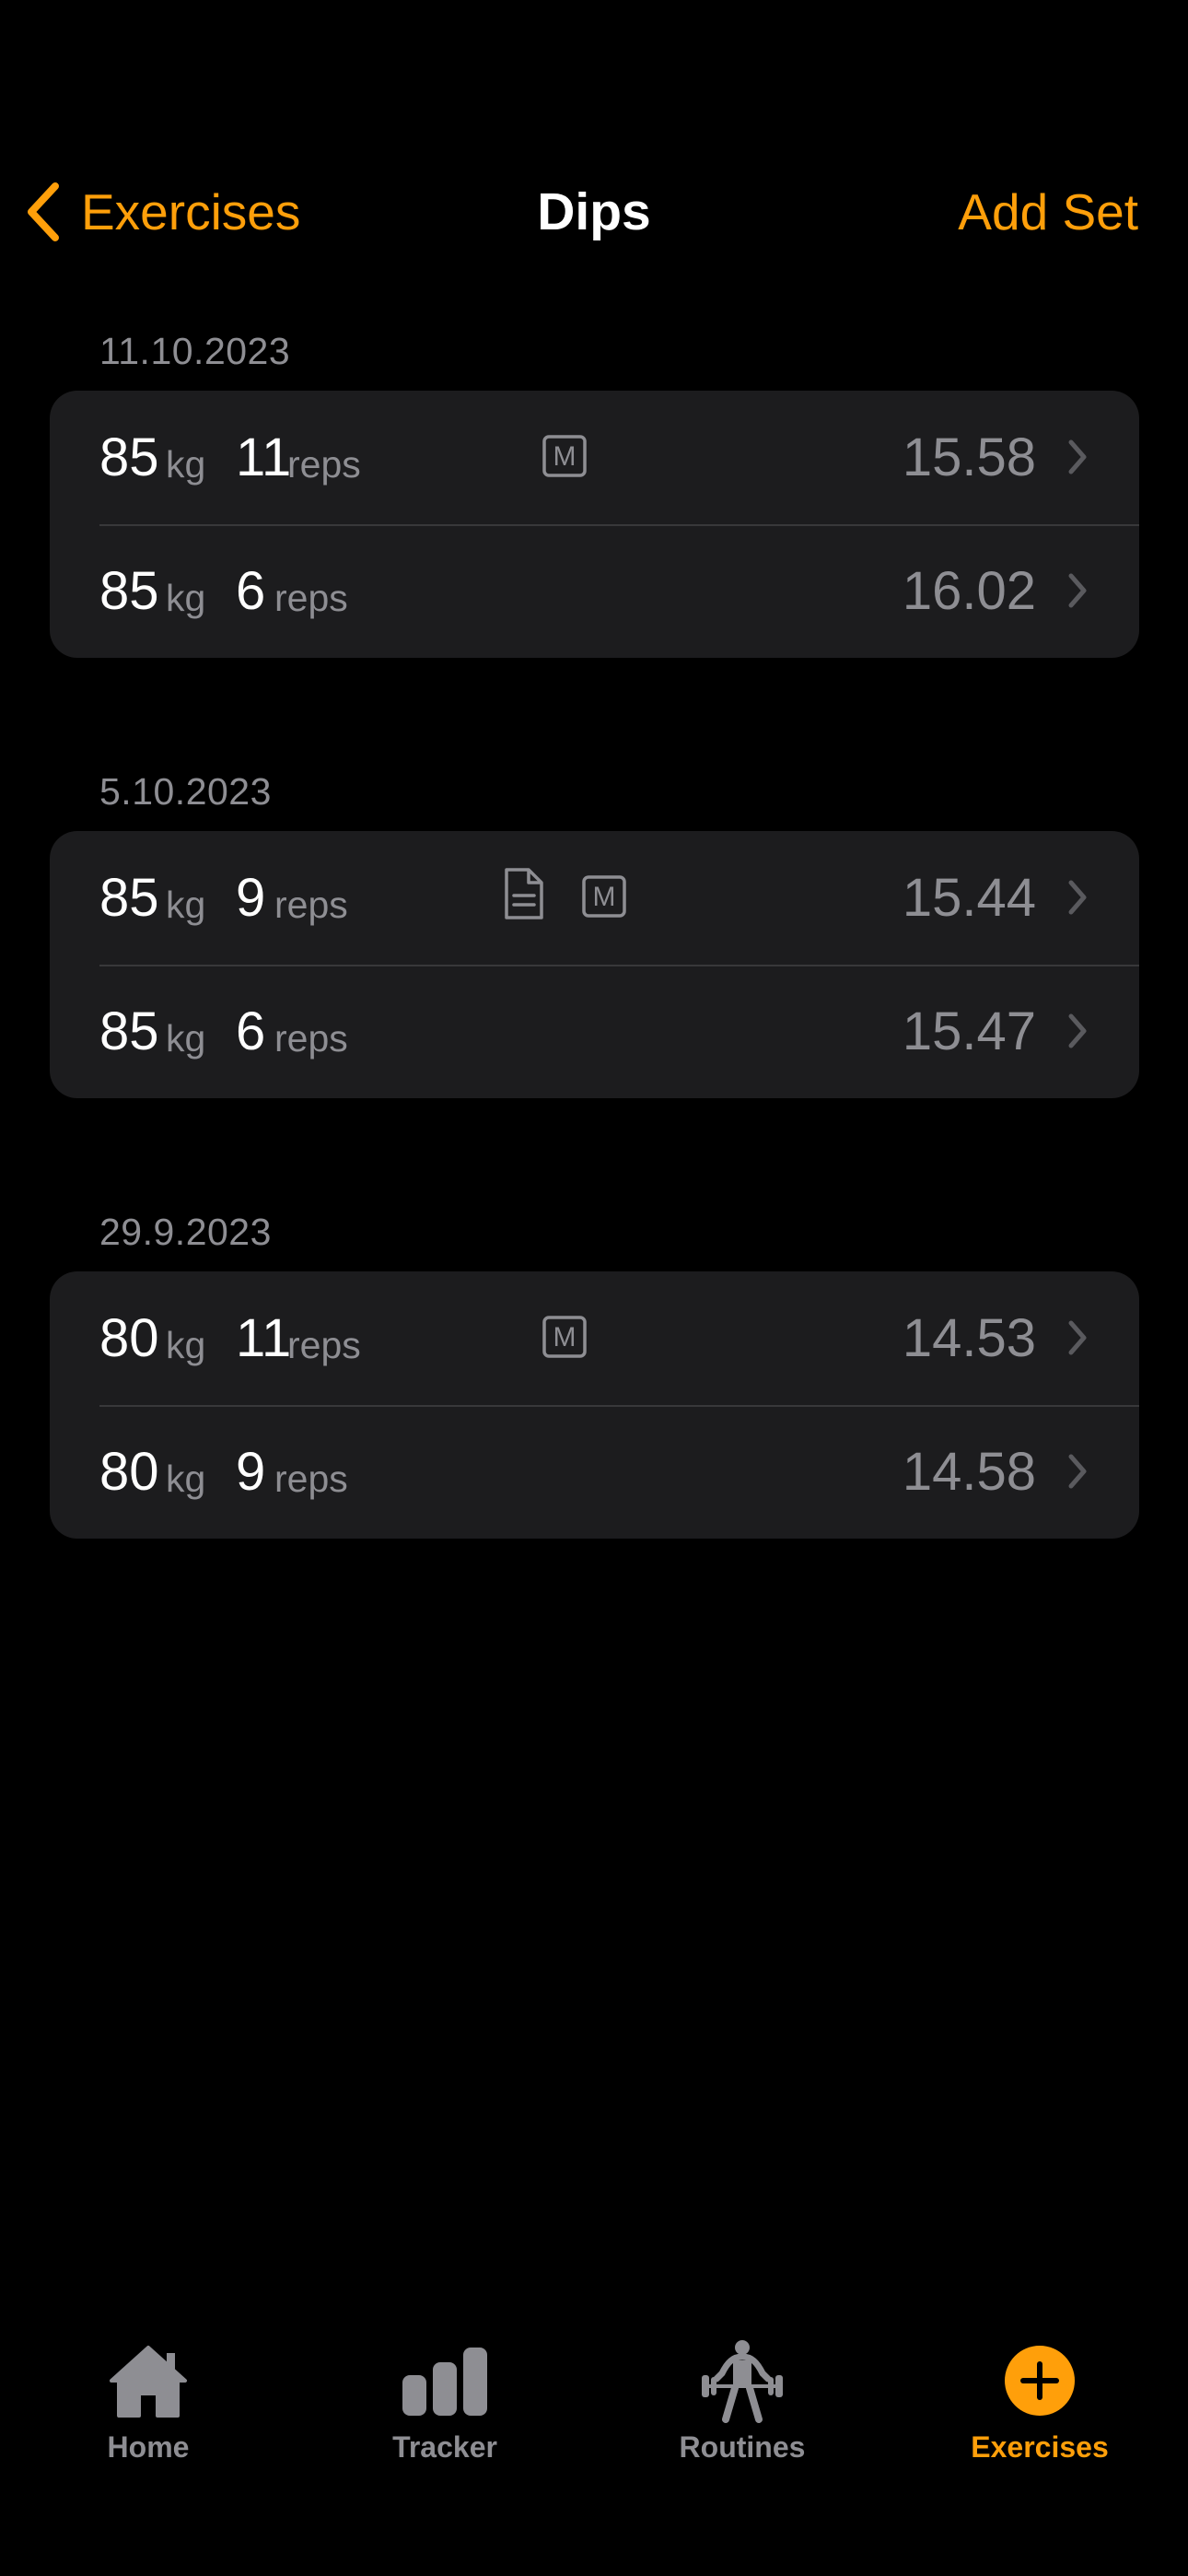 The image size is (1188, 2576). I want to click on set-row: 85 kg 6 reps 16.02, so click(594, 591).